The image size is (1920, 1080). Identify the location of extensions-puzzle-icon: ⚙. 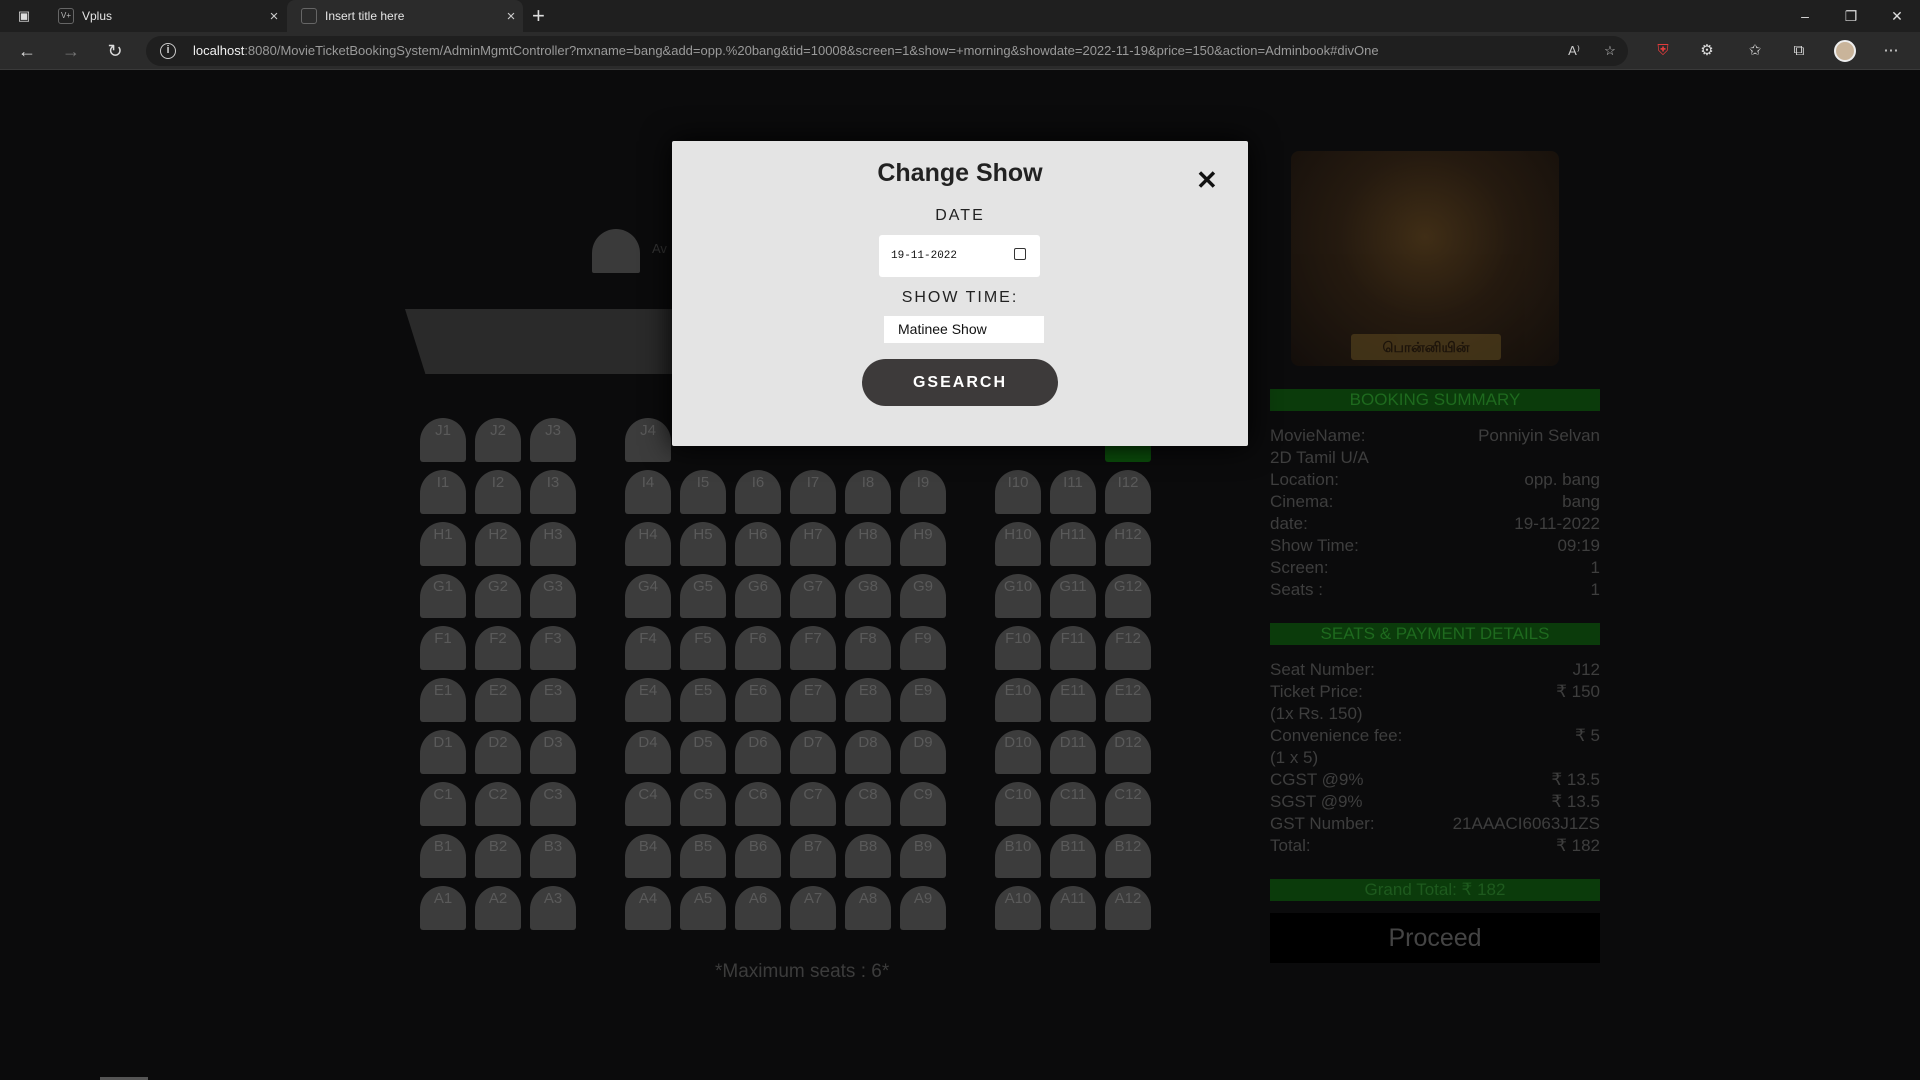
(1707, 51).